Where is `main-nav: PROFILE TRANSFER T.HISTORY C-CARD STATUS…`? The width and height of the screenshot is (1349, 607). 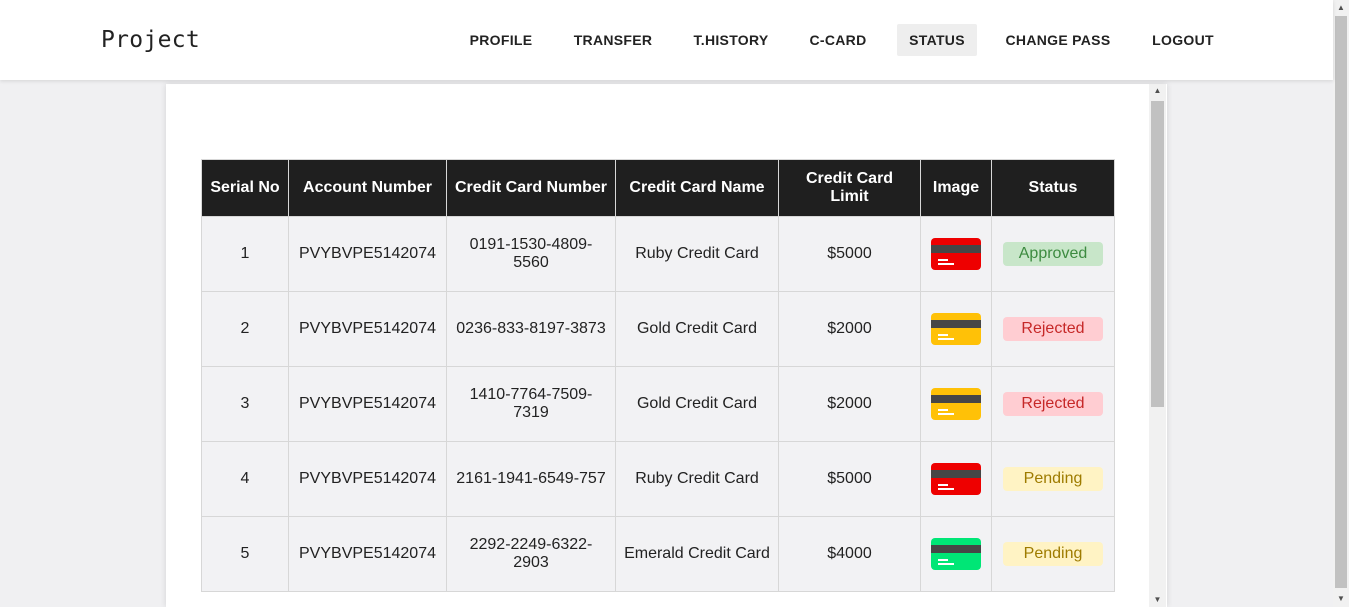 main-nav: PROFILE TRANSFER T.HISTORY C-CARD STATUS… is located at coordinates (666, 40).